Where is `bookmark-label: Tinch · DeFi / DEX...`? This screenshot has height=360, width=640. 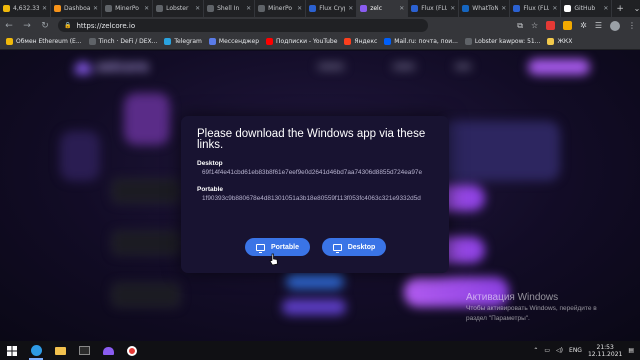 bookmark-label: Tinch · DeFi / DEX... is located at coordinates (128, 41).